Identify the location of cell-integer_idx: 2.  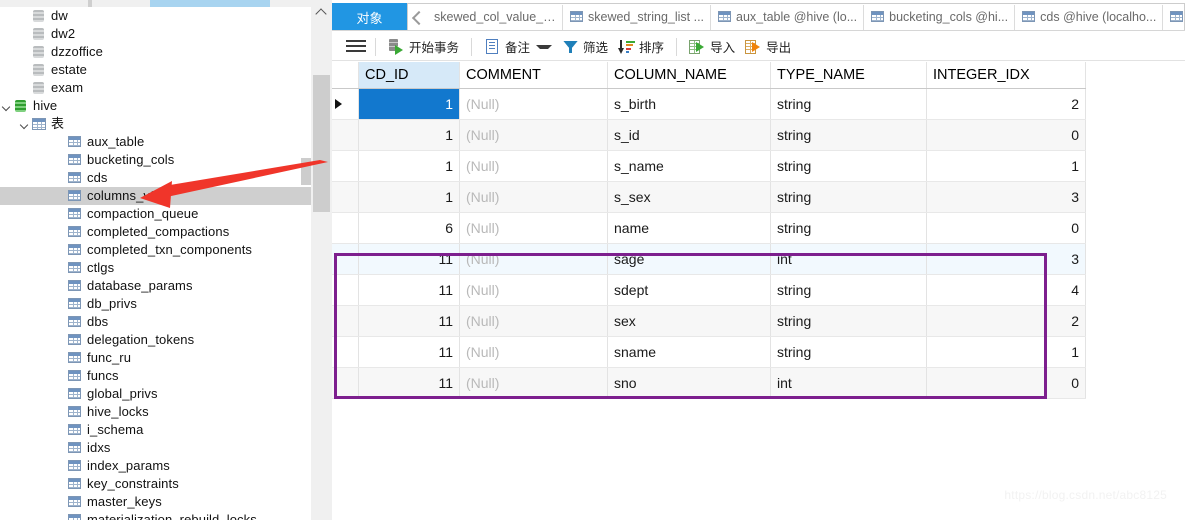
(1006, 104).